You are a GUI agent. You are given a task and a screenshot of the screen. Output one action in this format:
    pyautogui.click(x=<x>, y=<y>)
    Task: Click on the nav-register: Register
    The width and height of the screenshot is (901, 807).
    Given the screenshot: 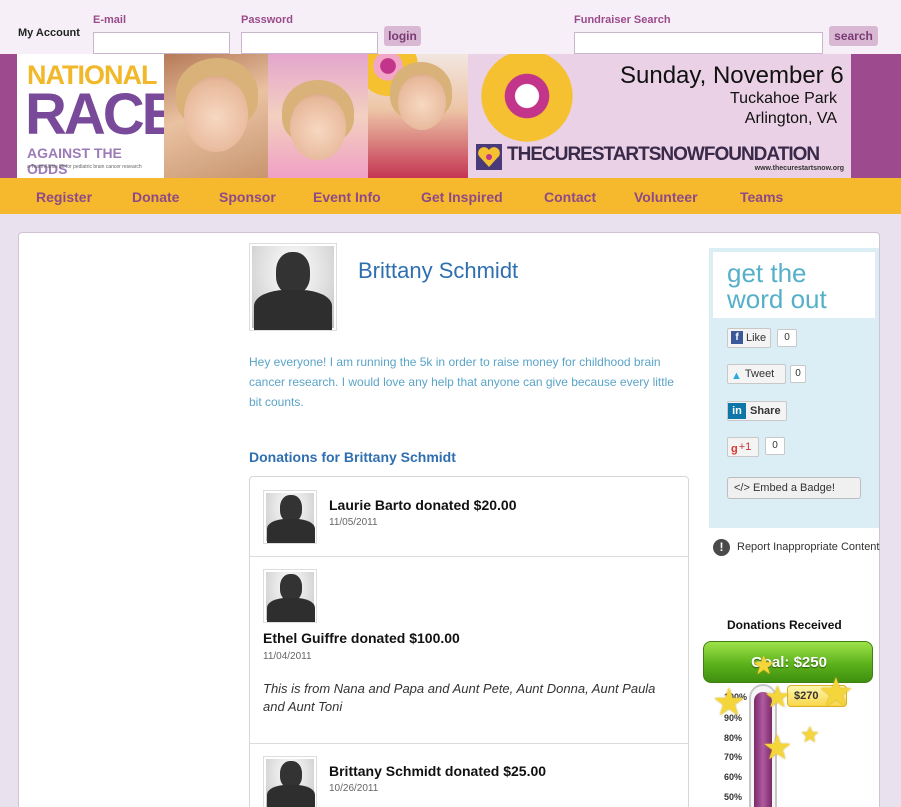 What is the action you would take?
    pyautogui.click(x=64, y=197)
    